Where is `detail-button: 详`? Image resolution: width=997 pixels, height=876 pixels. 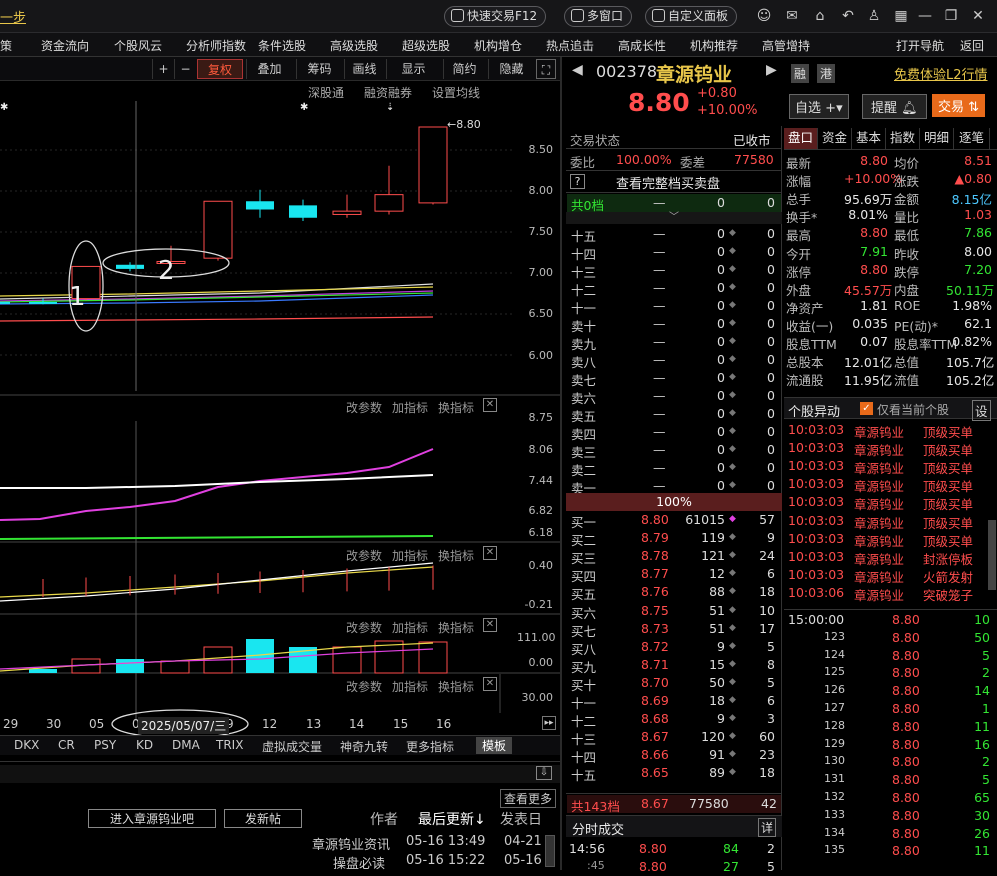 detail-button: 详 is located at coordinates (767, 827).